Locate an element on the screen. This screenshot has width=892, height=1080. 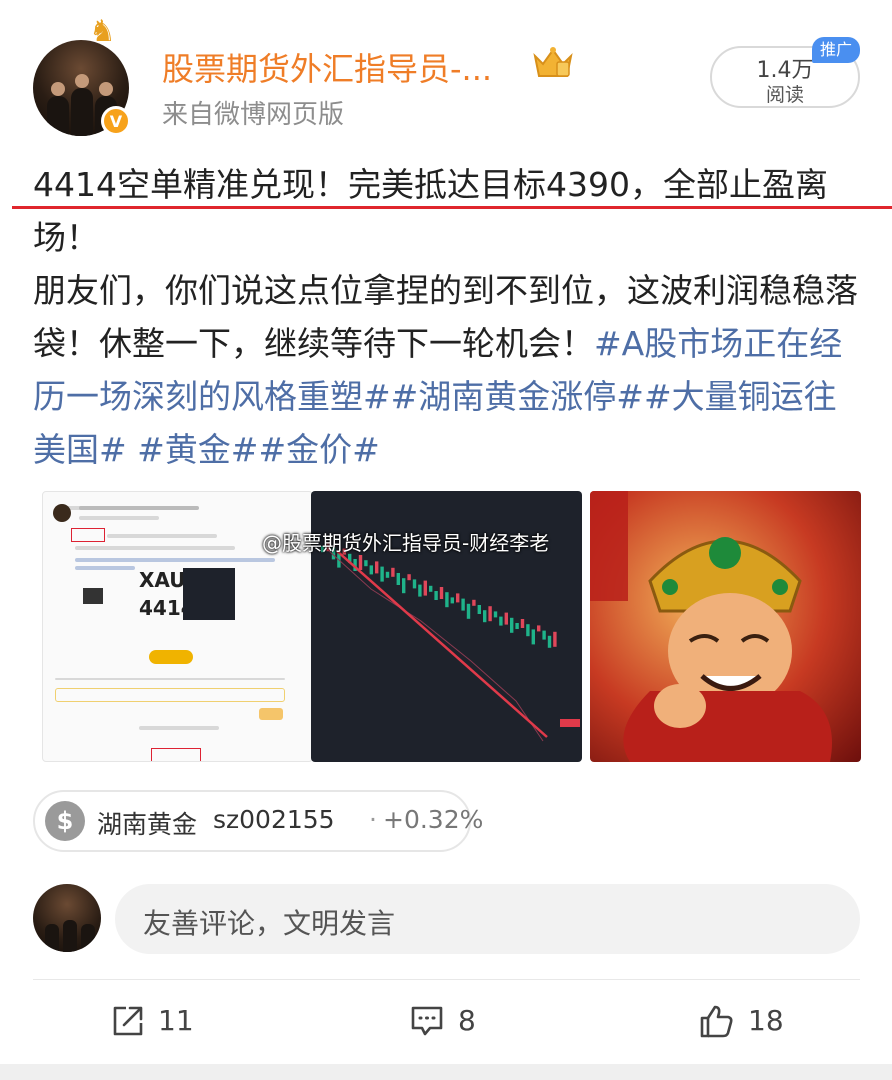
stock-chip: $ 湖南黄金 sz002155 · +0.32% is located at coordinates (258, 821).